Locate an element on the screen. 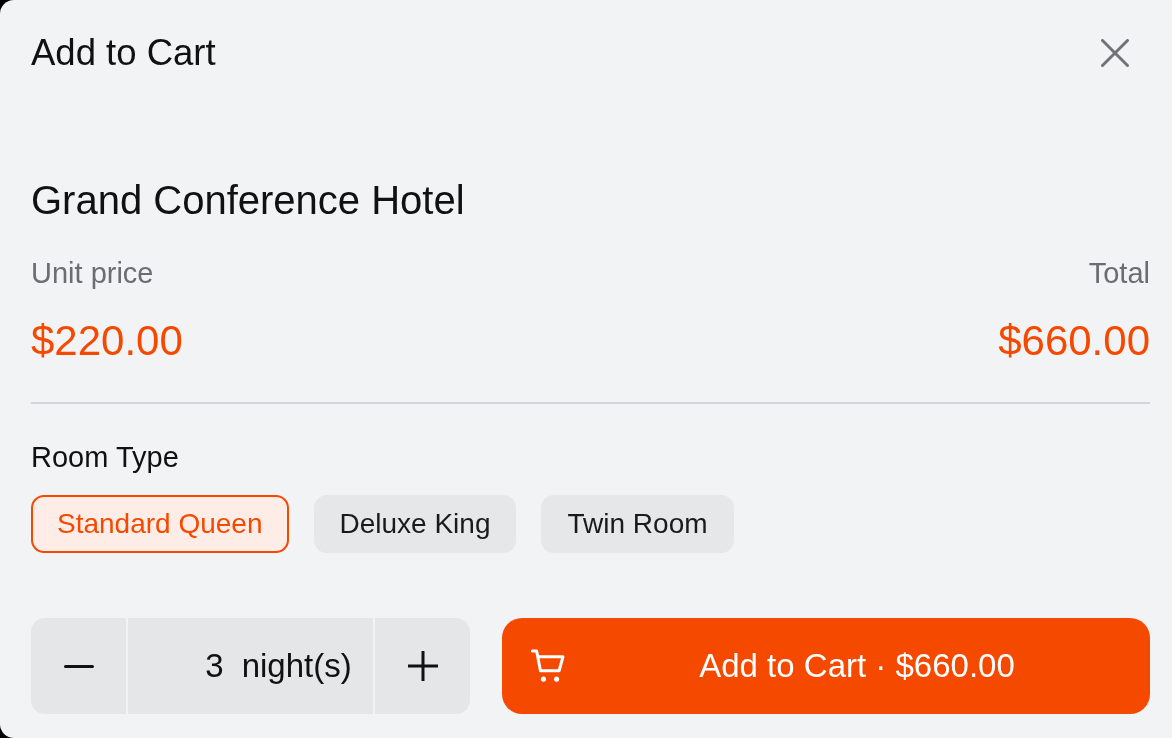 This screenshot has height=738, width=1172. minus-icon is located at coordinates (78, 666).